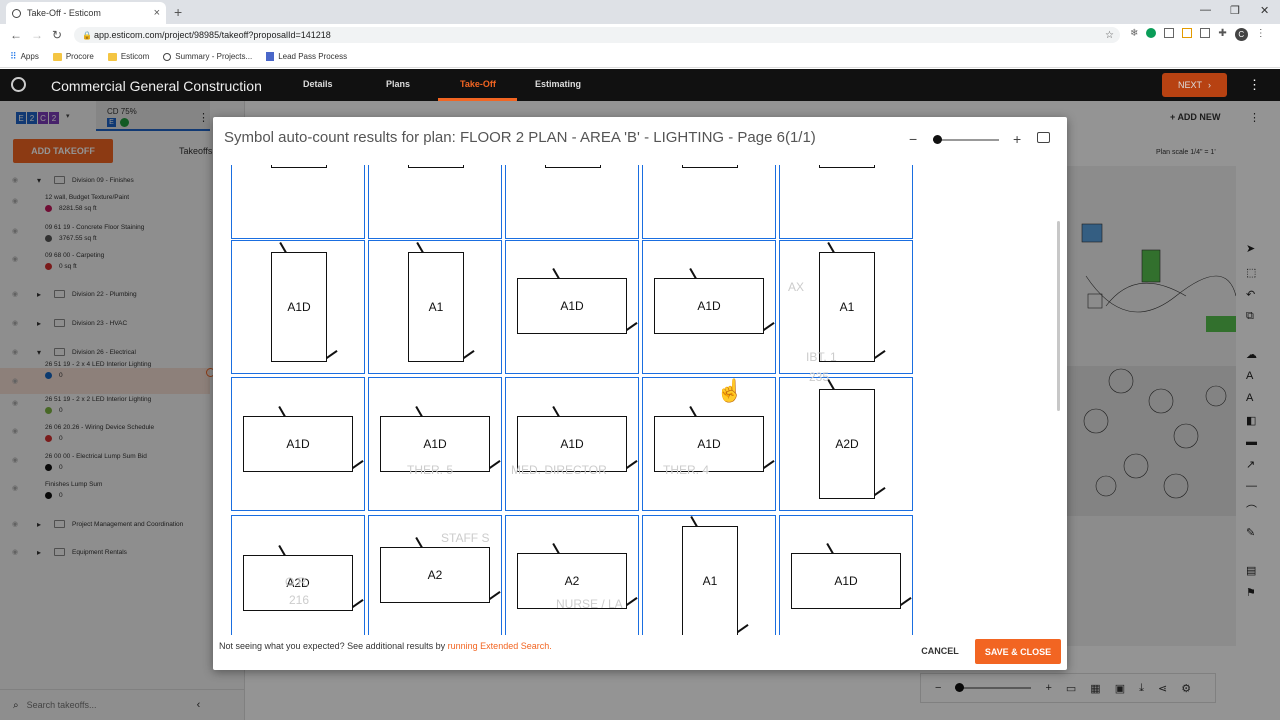  I want to click on nav-estimating: Estimating, so click(558, 84).